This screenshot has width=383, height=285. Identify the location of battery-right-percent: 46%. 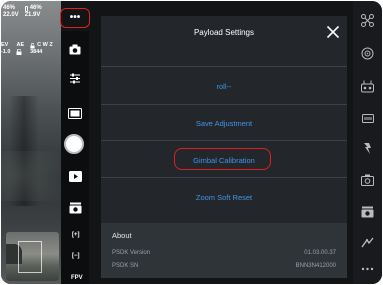
(35, 8).